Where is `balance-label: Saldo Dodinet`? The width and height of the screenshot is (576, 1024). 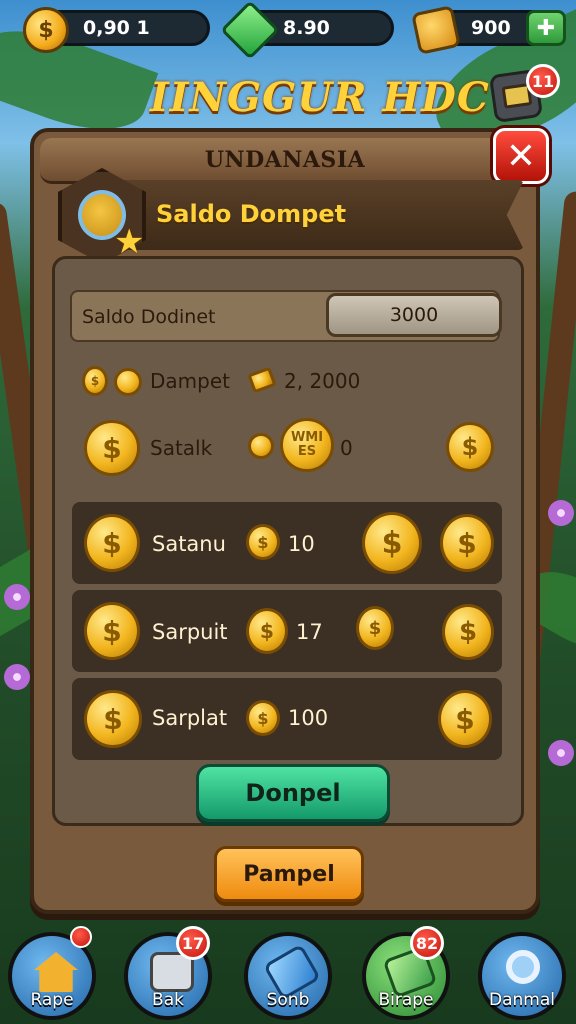 balance-label: Saldo Dodinet is located at coordinates (149, 317).